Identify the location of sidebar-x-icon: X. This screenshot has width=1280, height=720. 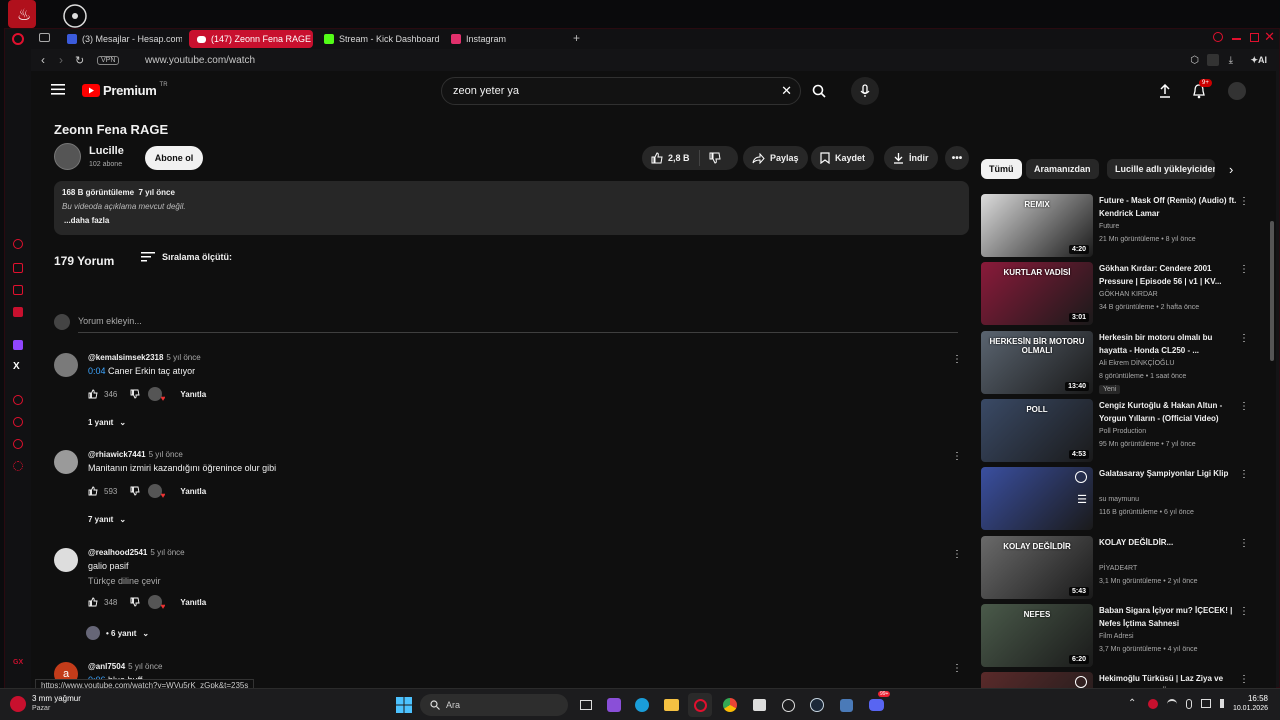
(18, 367).